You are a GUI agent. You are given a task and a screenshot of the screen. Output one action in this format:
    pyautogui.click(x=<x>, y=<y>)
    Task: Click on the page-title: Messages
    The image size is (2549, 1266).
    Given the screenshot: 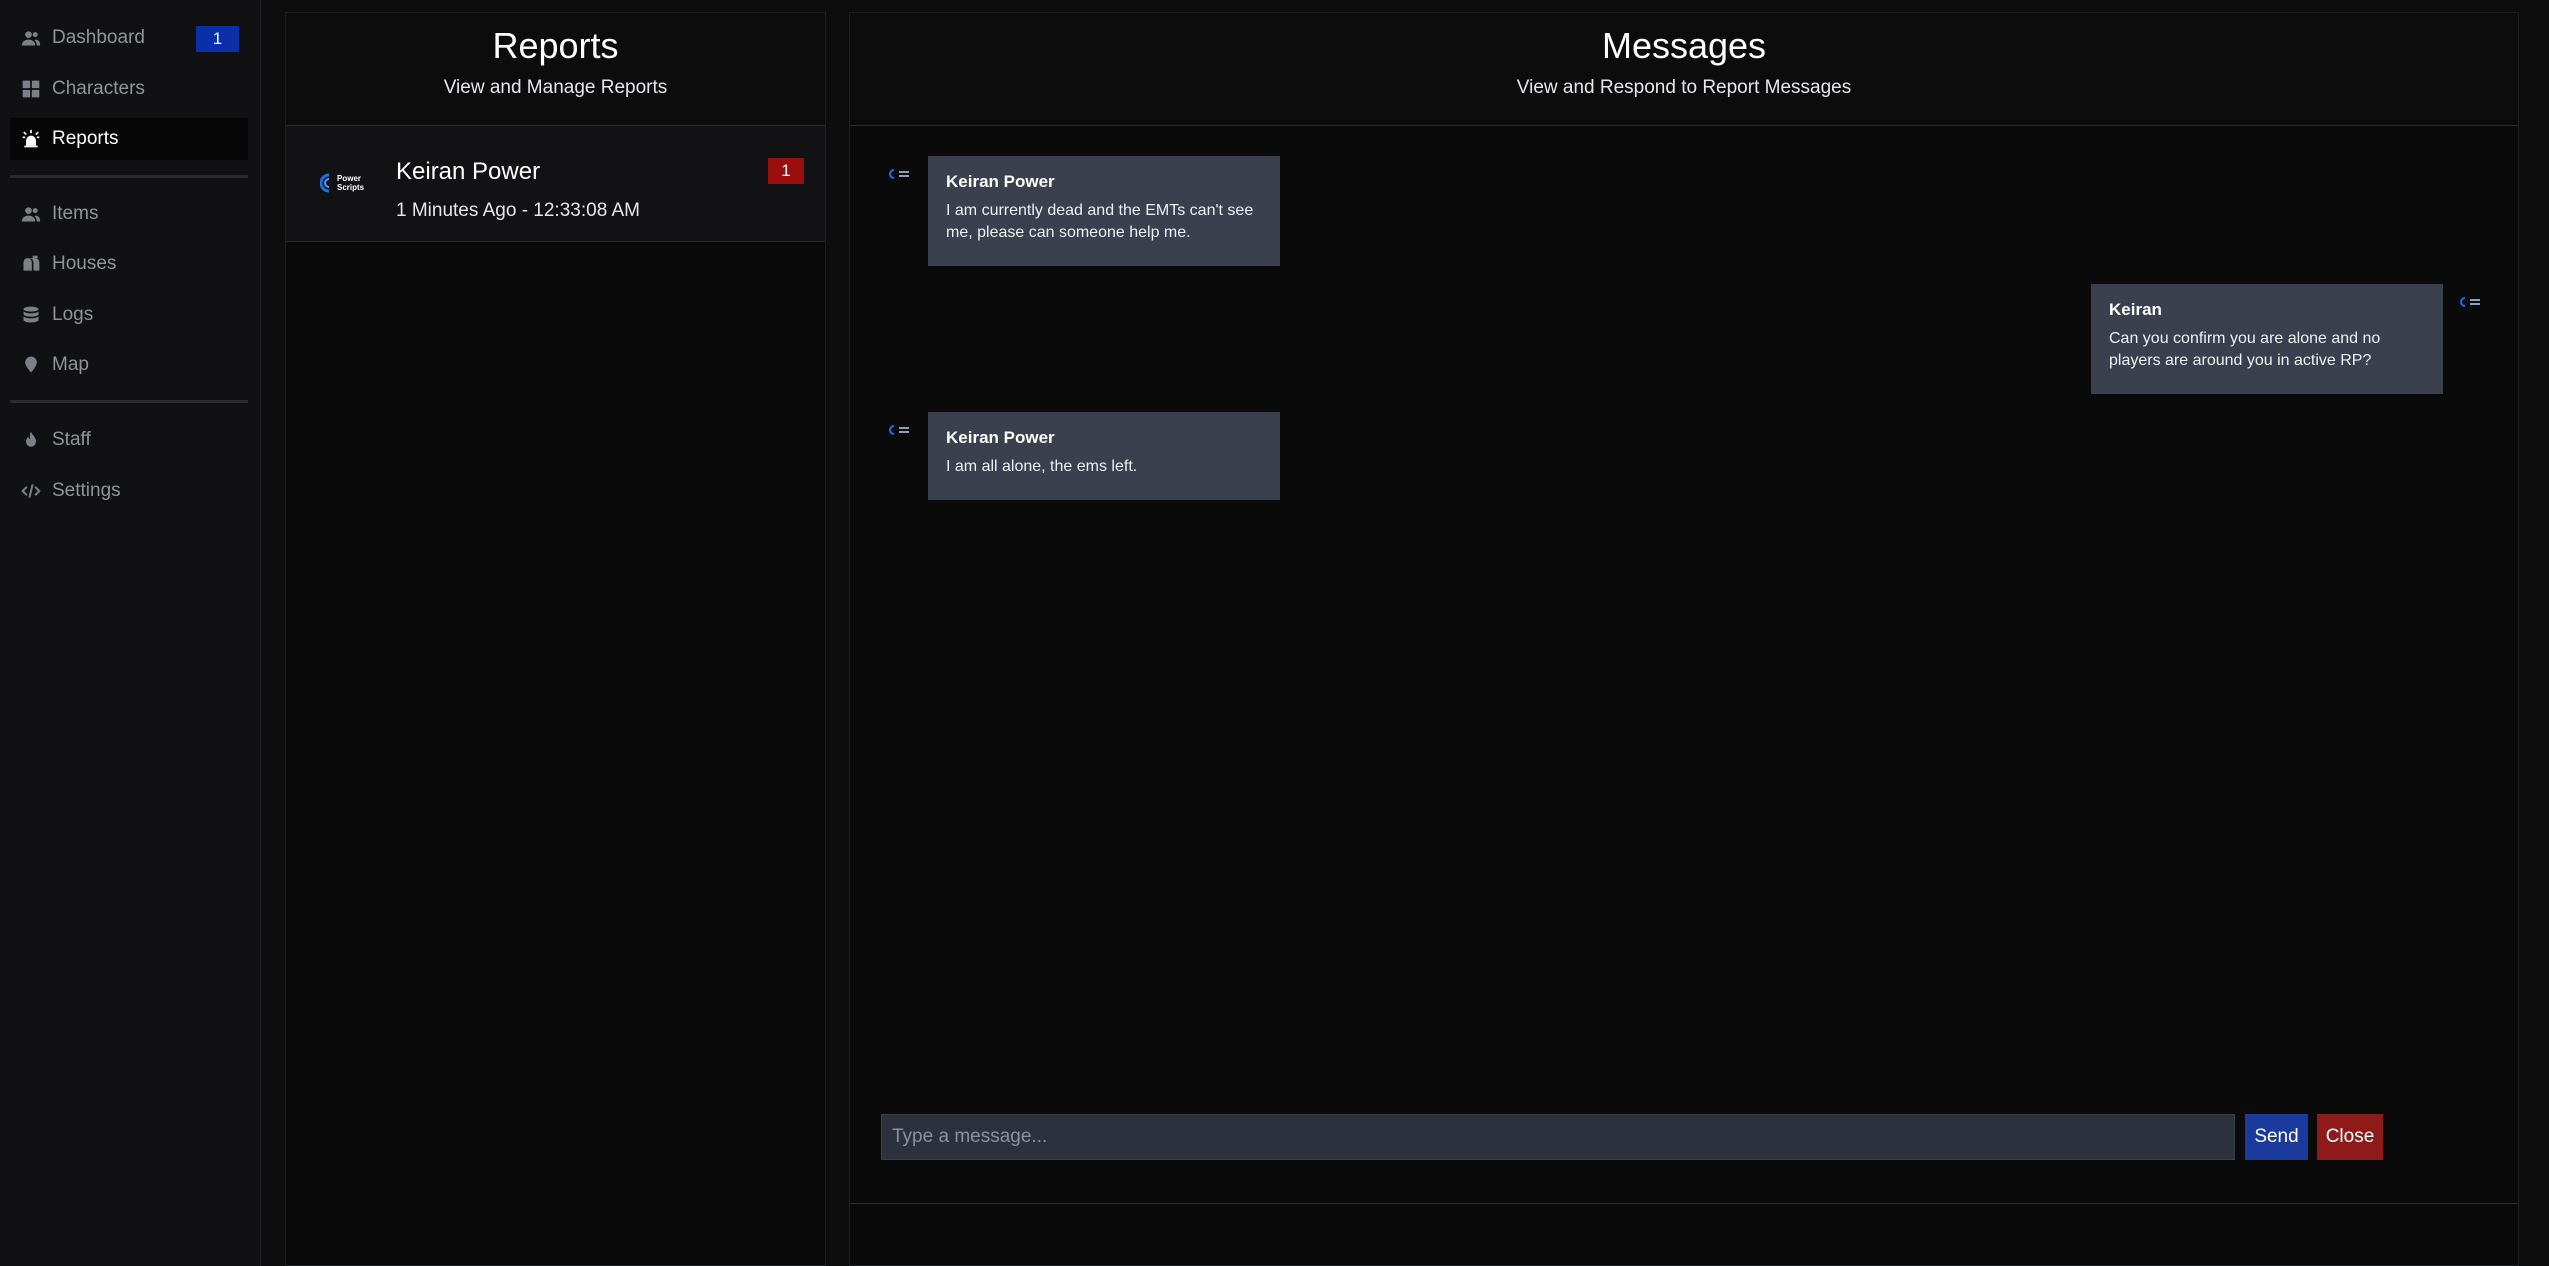 What is the action you would take?
    pyautogui.click(x=1684, y=45)
    